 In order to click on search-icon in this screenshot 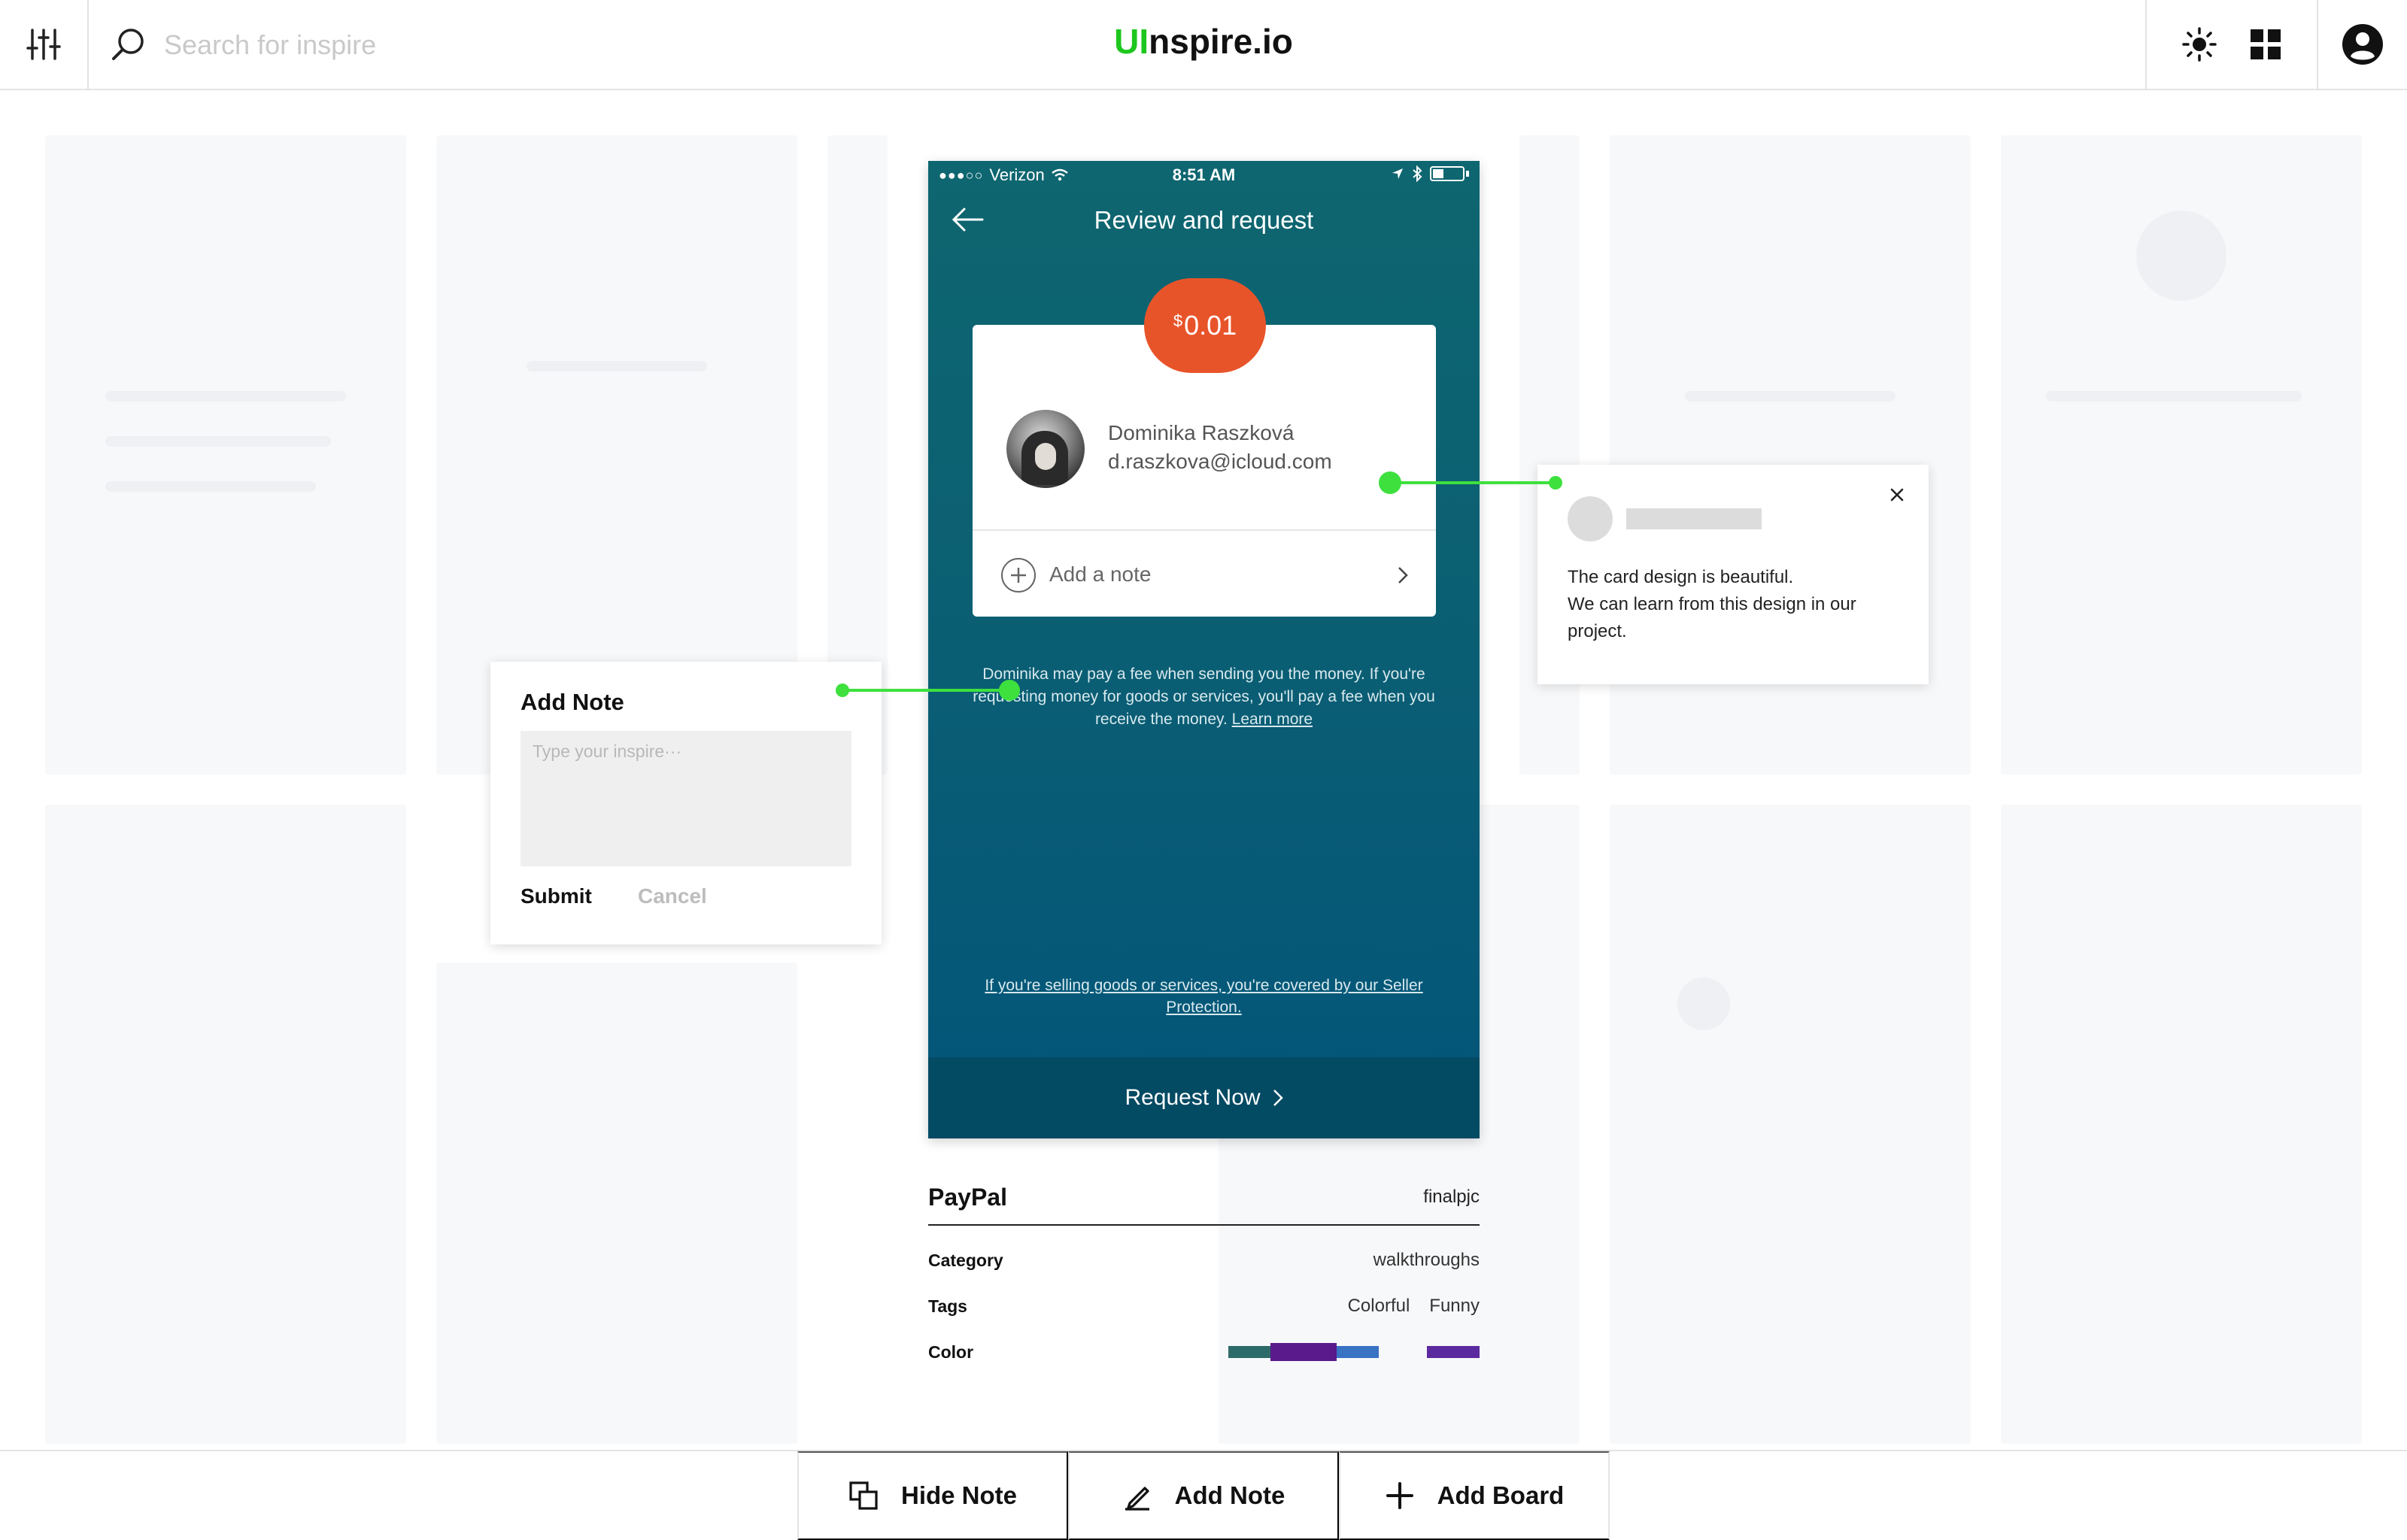, I will do `click(128, 44)`.